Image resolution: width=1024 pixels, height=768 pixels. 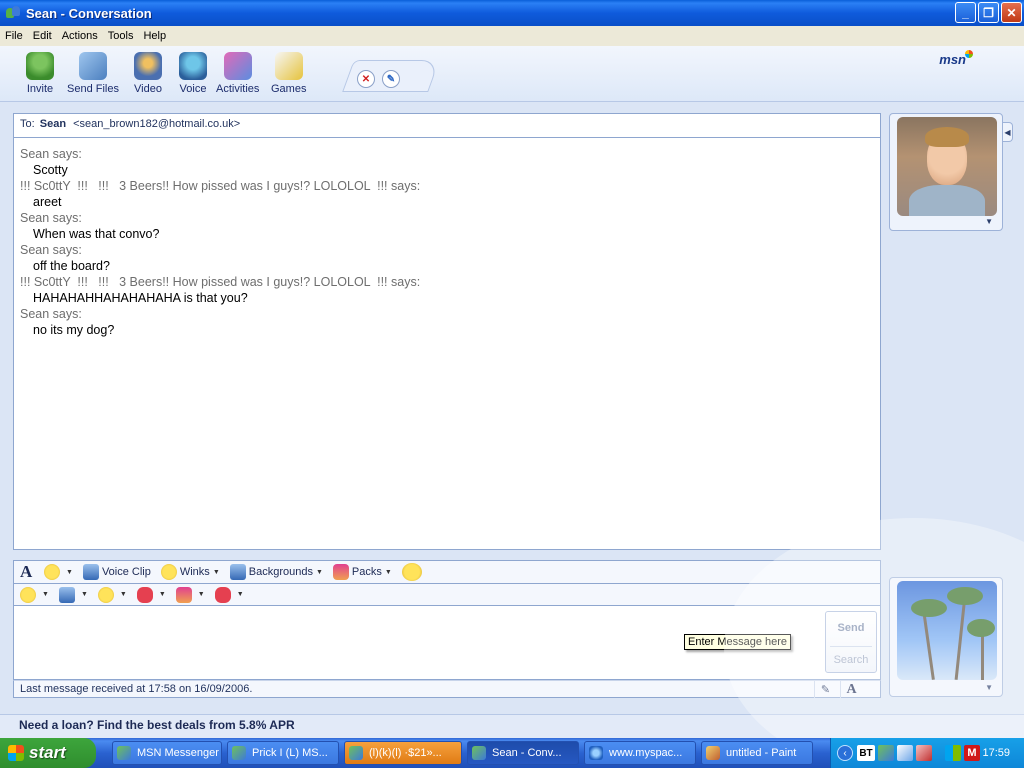 I want to click on minimize-button: _, so click(x=965, y=12).